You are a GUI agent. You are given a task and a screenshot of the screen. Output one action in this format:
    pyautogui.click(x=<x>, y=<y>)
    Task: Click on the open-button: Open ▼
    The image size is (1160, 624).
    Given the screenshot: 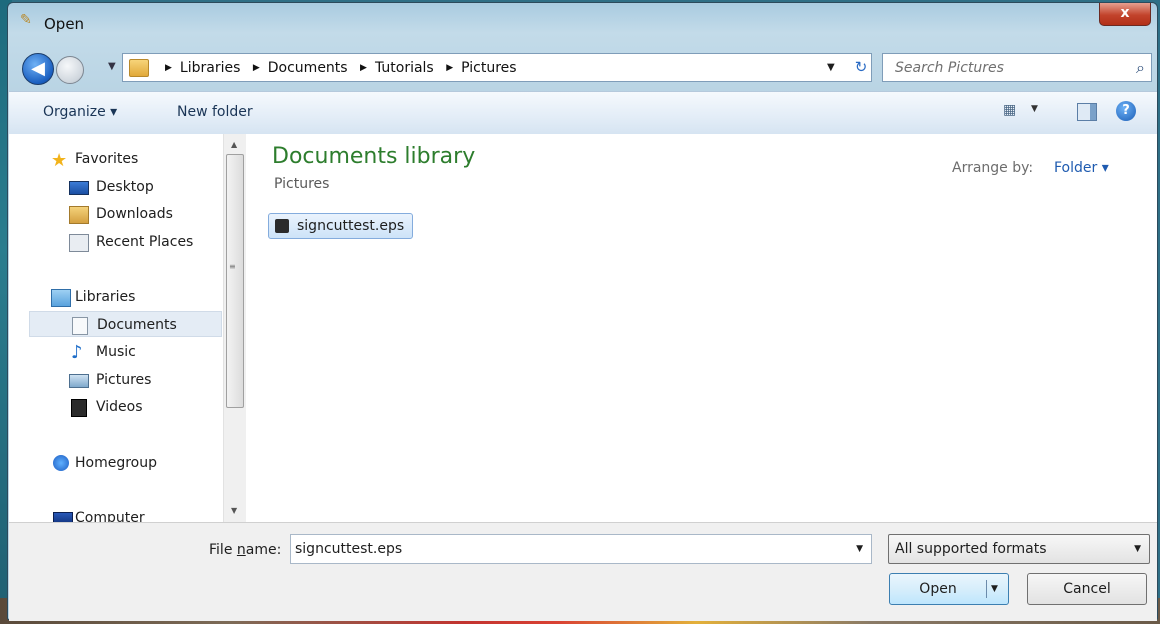 What is the action you would take?
    pyautogui.click(x=949, y=589)
    